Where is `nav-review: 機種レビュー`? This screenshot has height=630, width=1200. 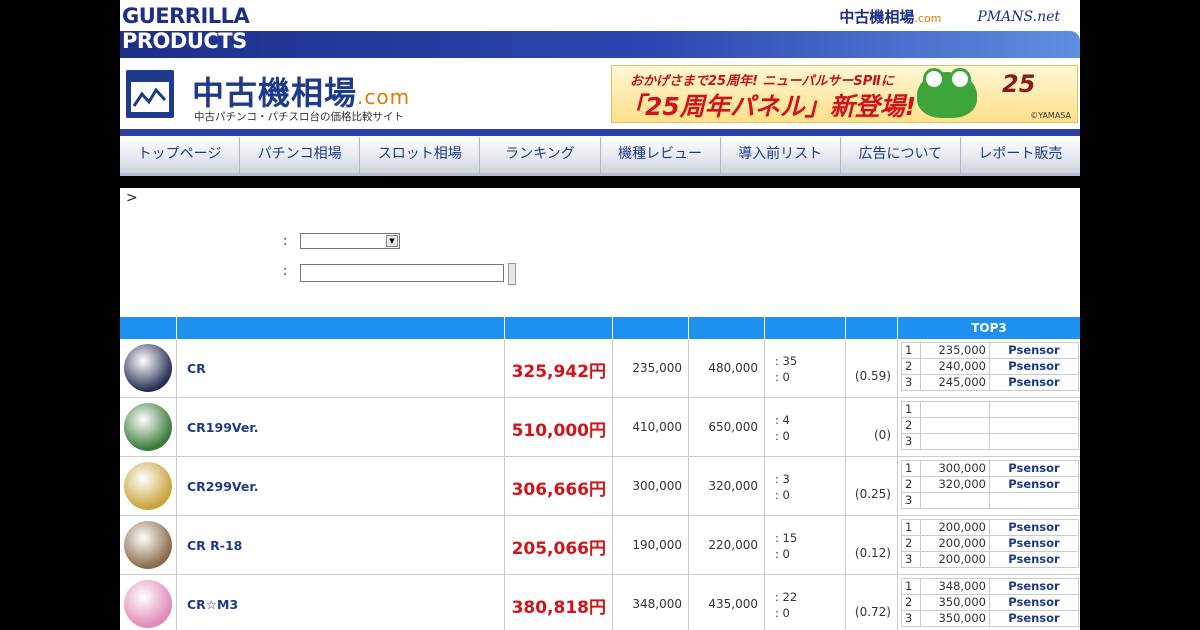 nav-review: 機種レビュー is located at coordinates (661, 155).